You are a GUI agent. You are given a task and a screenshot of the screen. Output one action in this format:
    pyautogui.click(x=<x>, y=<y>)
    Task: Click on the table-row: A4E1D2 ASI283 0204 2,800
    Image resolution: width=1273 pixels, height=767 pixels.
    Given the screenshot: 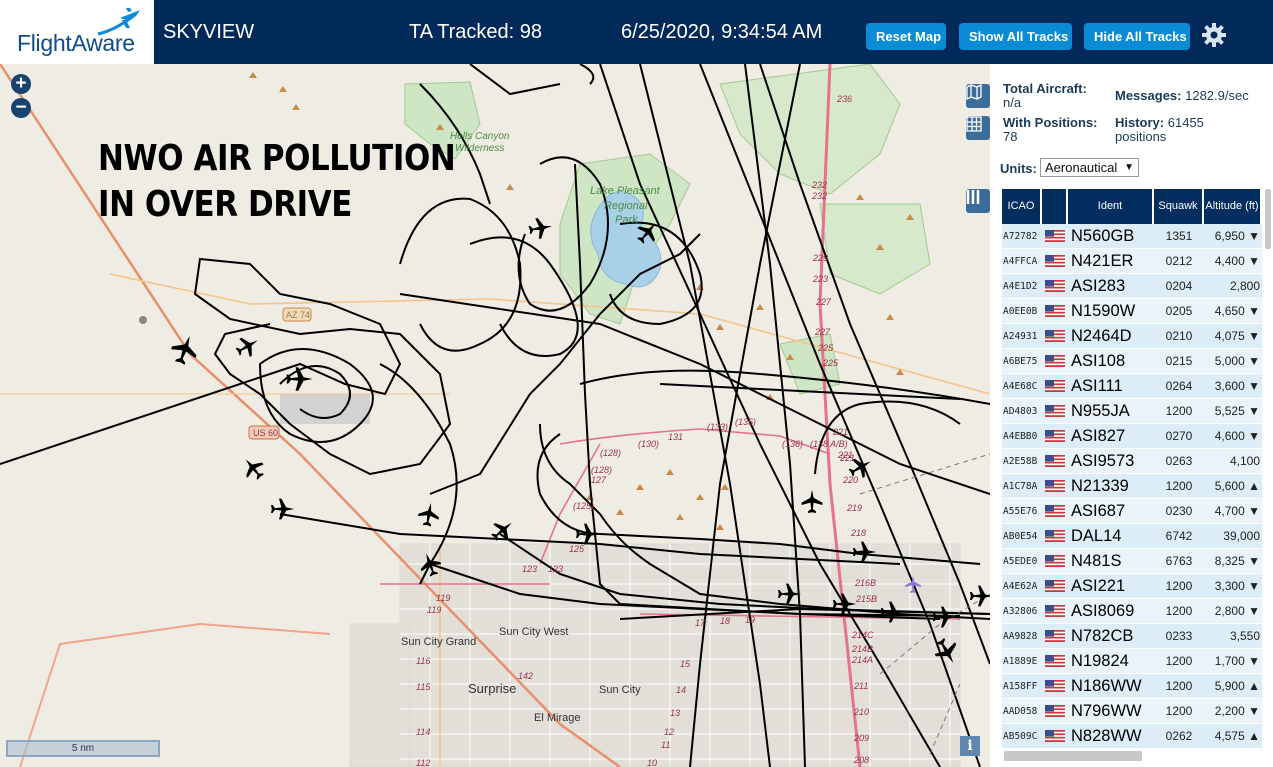 What is the action you would take?
    pyautogui.click(x=1132, y=286)
    